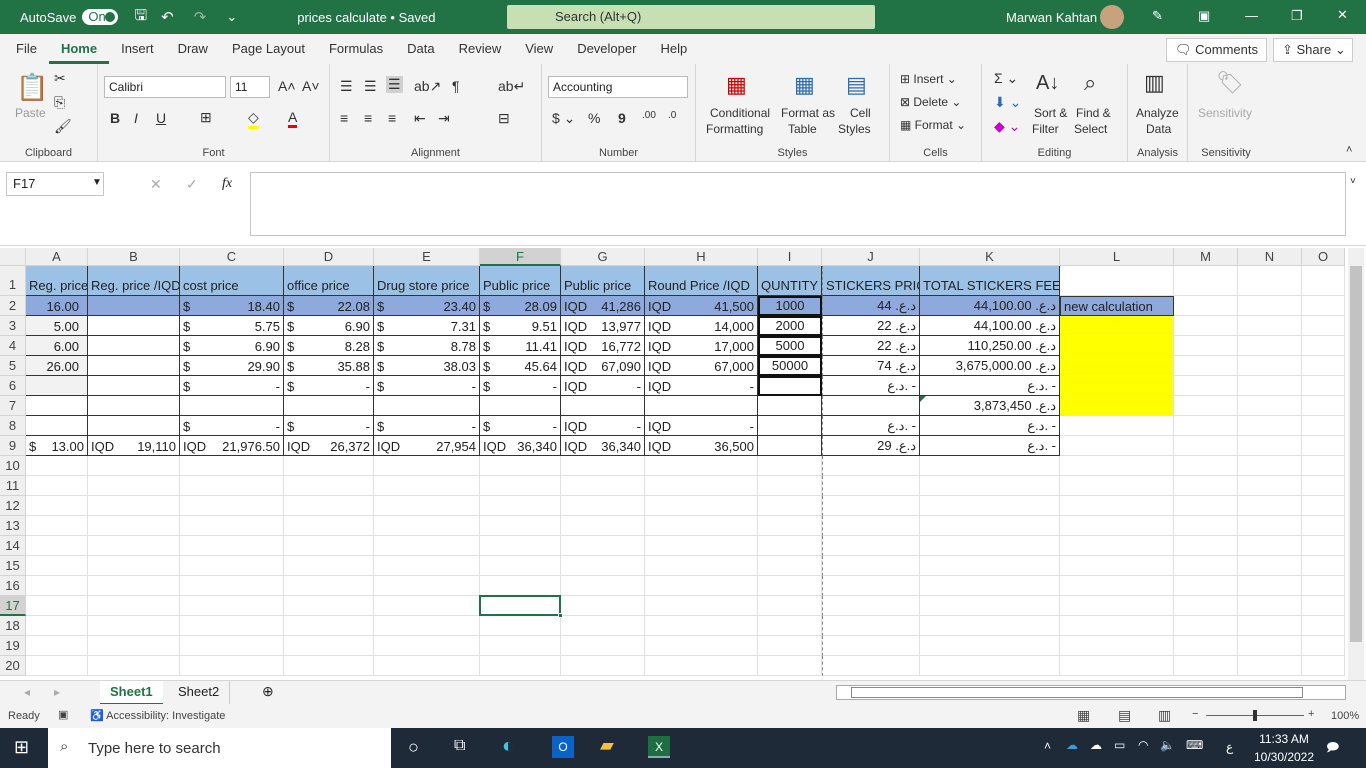 This screenshot has width=1366, height=768. Describe the element at coordinates (990, 281) in the screenshot. I see `cell-k1: TOTAL STICKERS FEES` at that location.